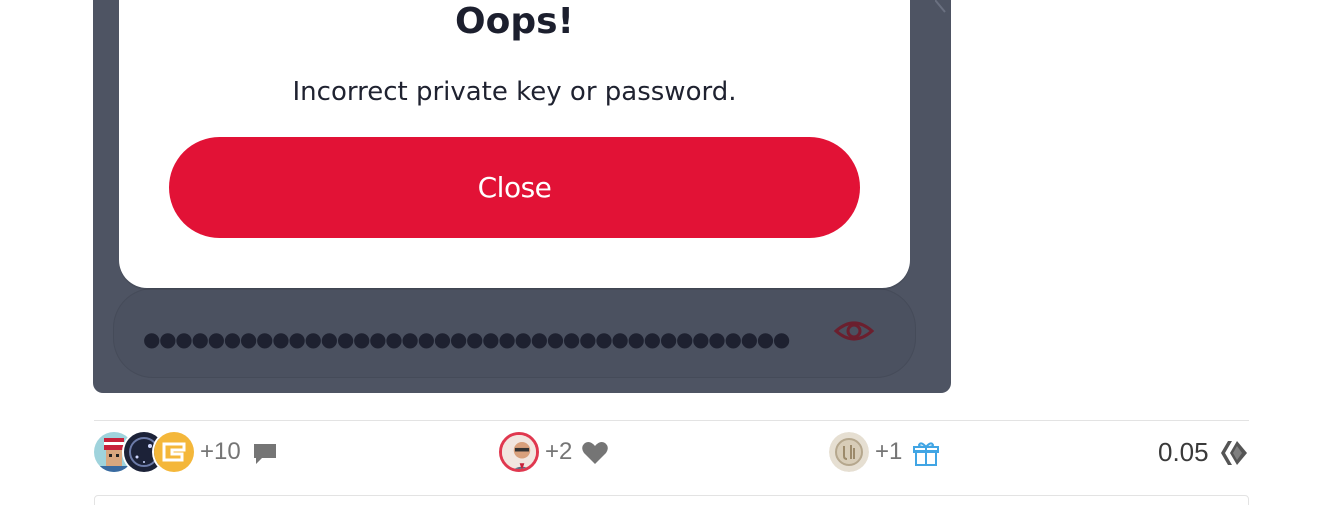  Describe the element at coordinates (514, 21) in the screenshot. I see `dialog-title: Oops!` at that location.